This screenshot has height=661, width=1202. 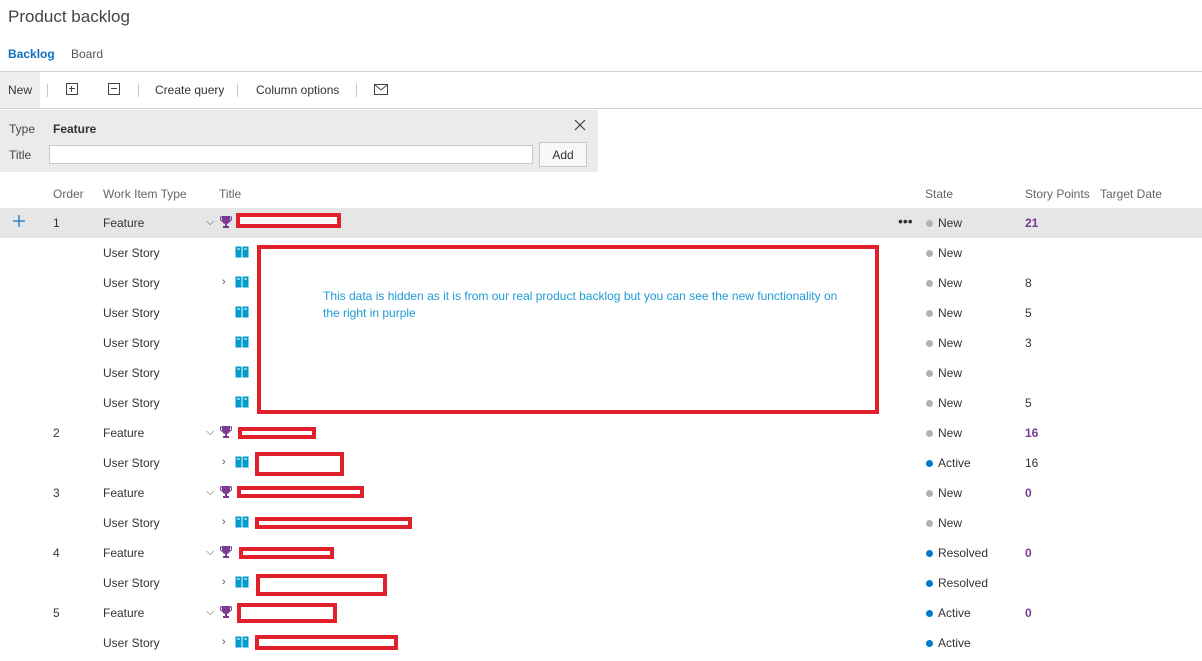 I want to click on add-child-icon, so click(x=19, y=221).